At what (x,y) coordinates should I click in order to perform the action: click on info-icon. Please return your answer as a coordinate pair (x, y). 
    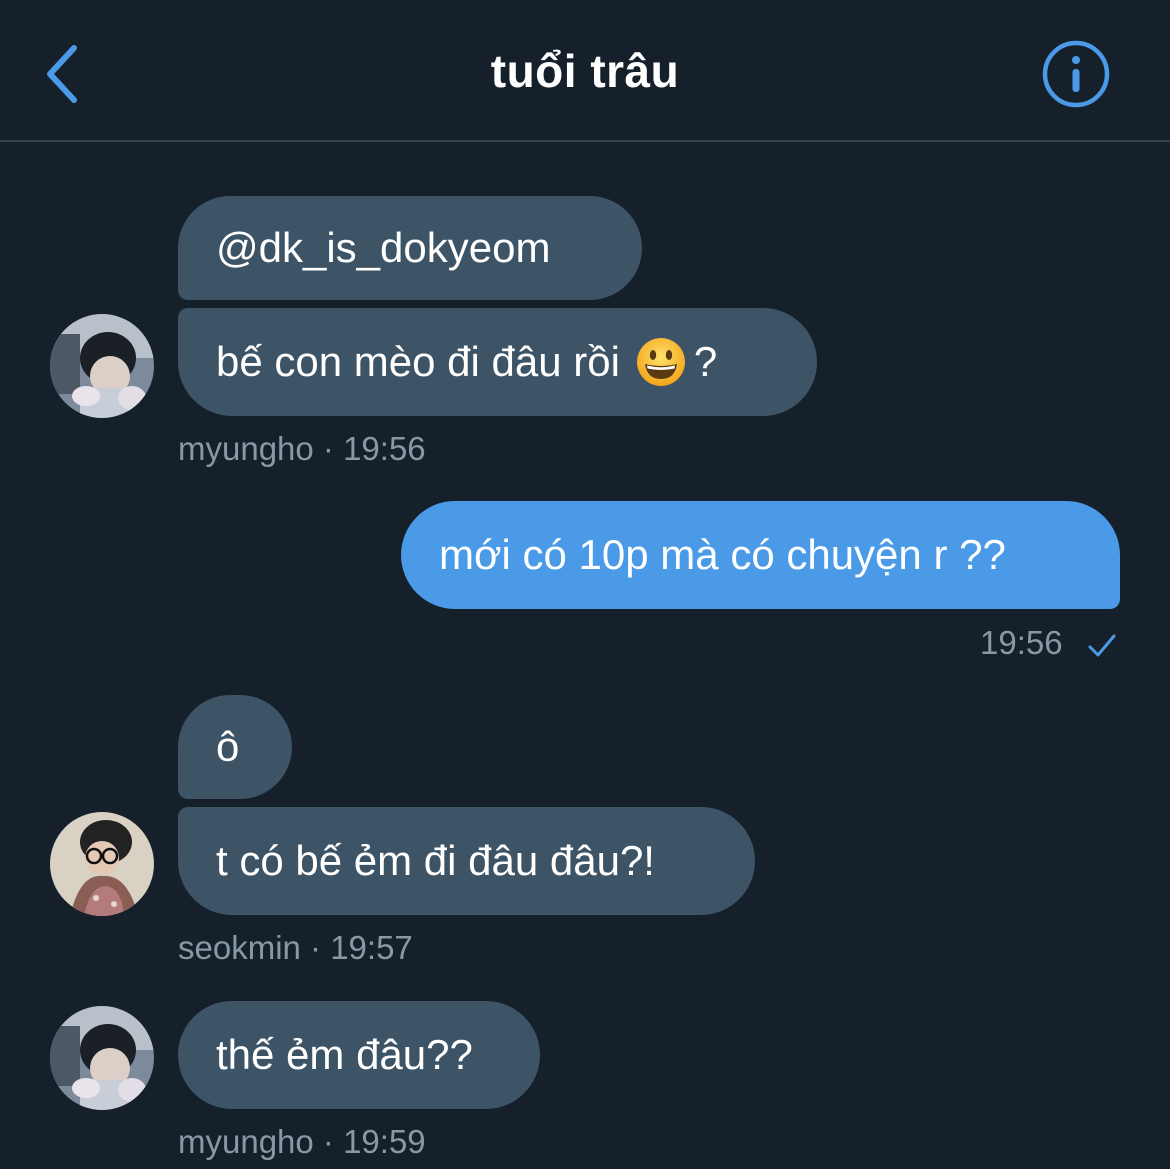
    Looking at the image, I should click on (1076, 74).